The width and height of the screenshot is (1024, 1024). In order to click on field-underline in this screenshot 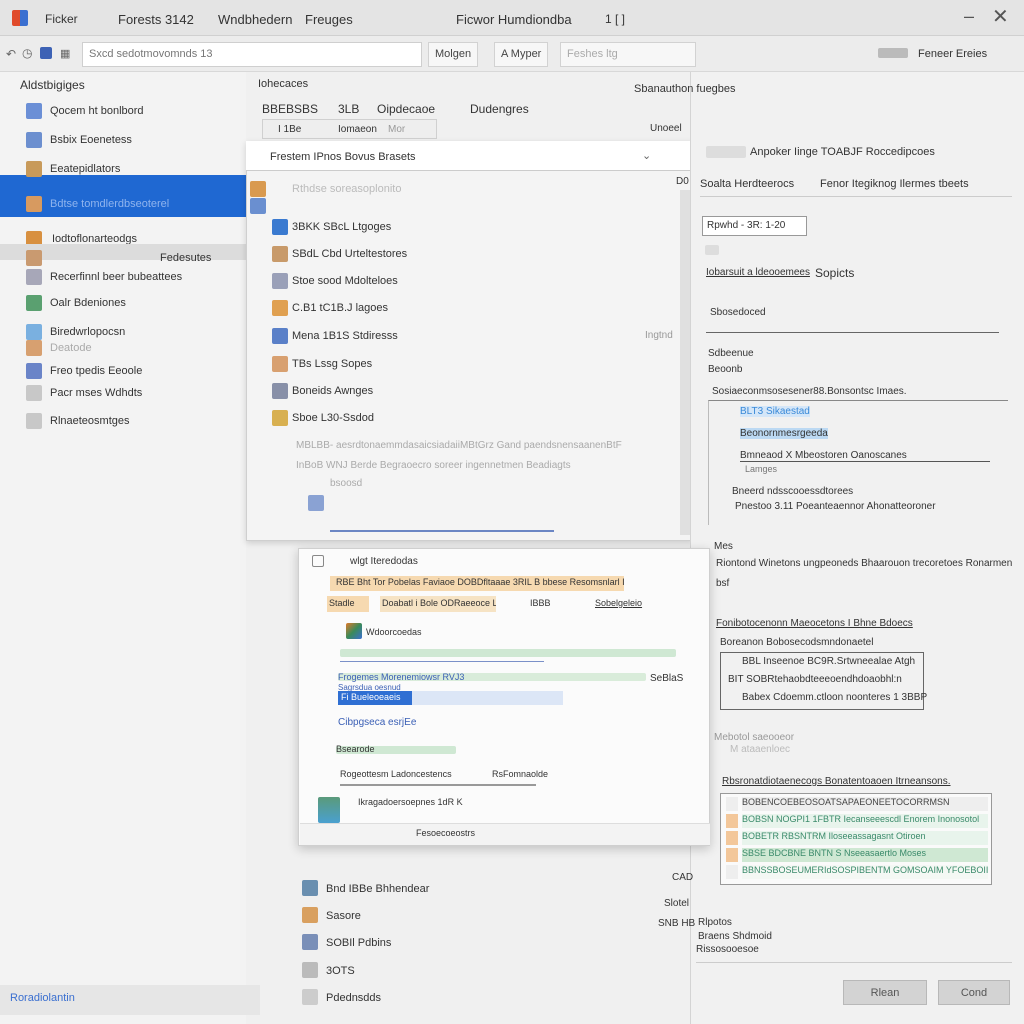, I will do `click(852, 332)`.